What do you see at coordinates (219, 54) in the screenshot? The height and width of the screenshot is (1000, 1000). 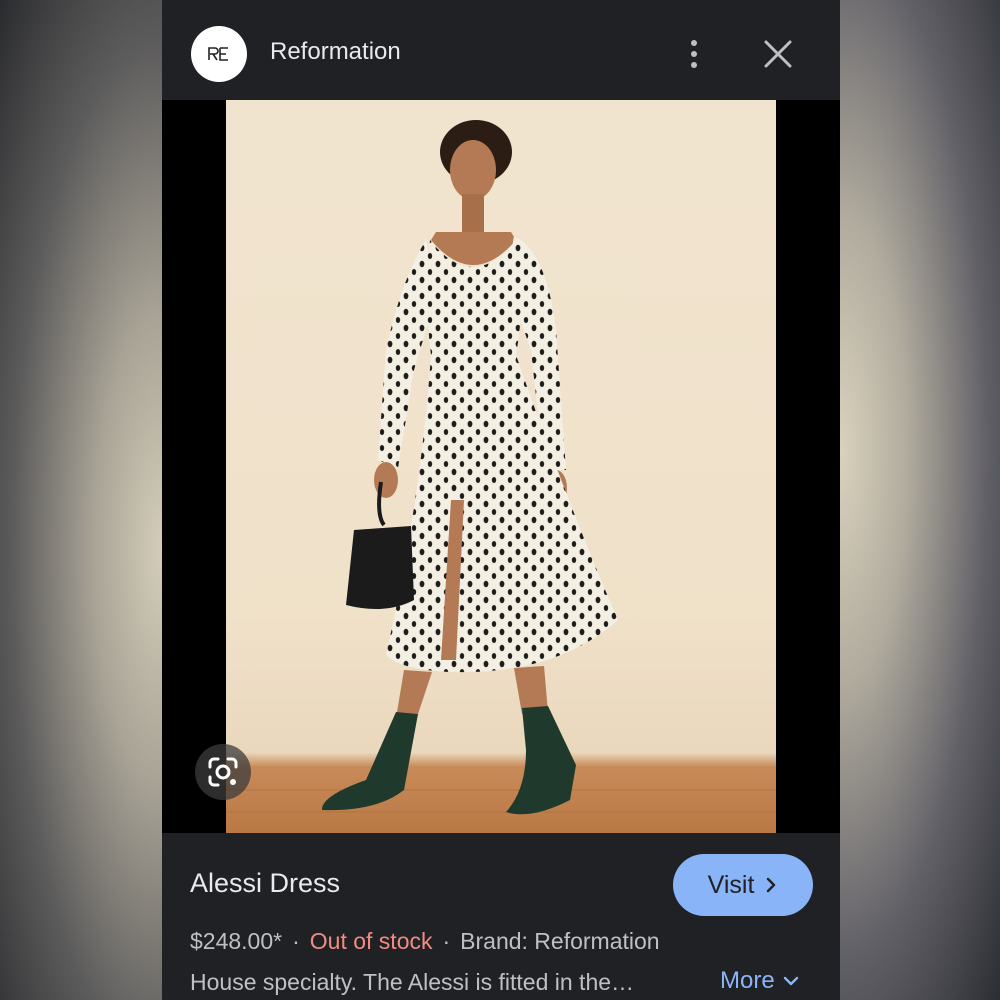 I see `reformation-logo-icon` at bounding box center [219, 54].